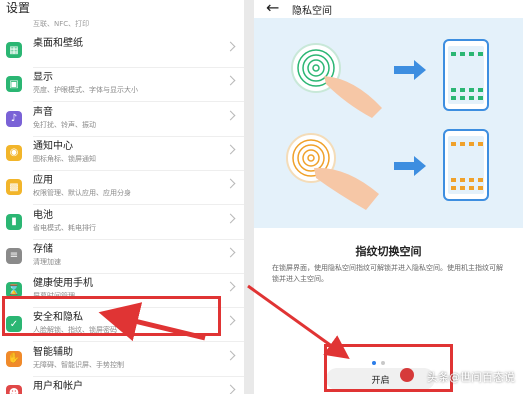  What do you see at coordinates (298, 321) in the screenshot?
I see `arrow-to-open-button` at bounding box center [298, 321].